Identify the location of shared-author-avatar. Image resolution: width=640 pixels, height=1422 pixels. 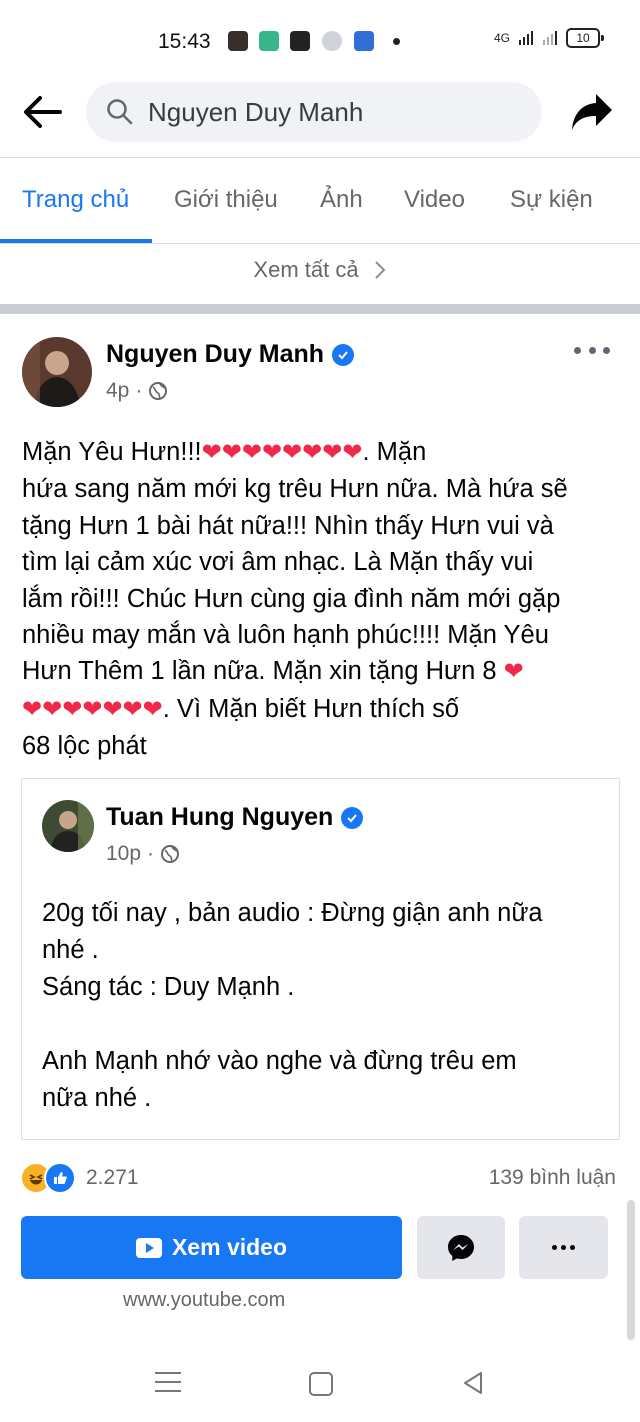
(68, 826).